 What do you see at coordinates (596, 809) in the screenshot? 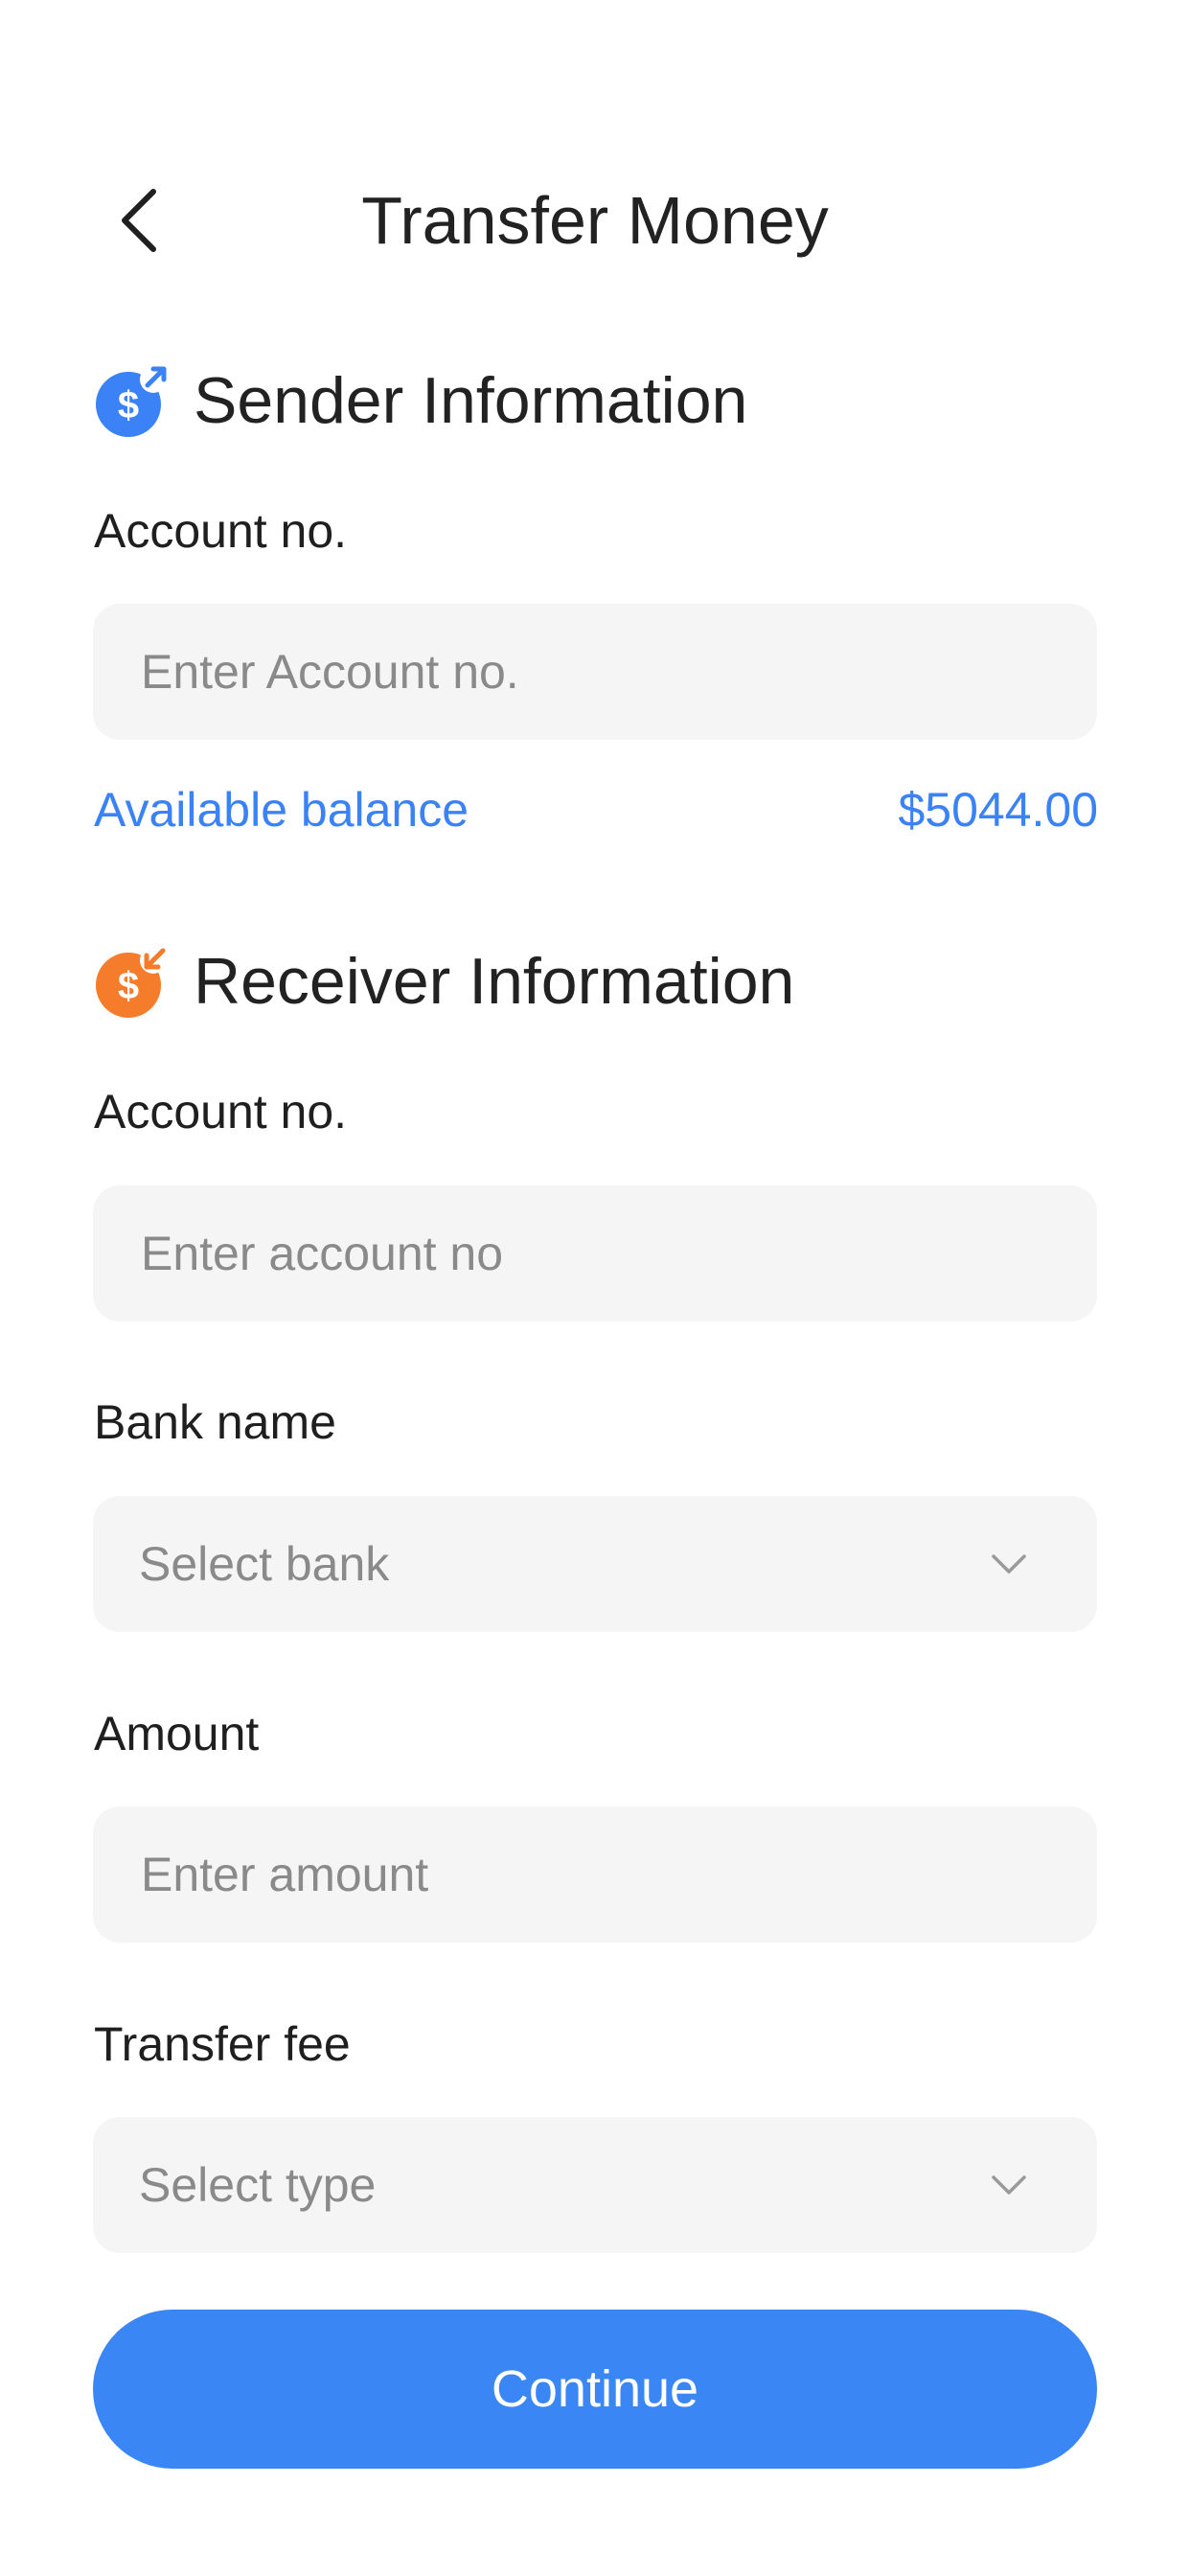
I see `available-balance-row: Available balance $5044.00` at bounding box center [596, 809].